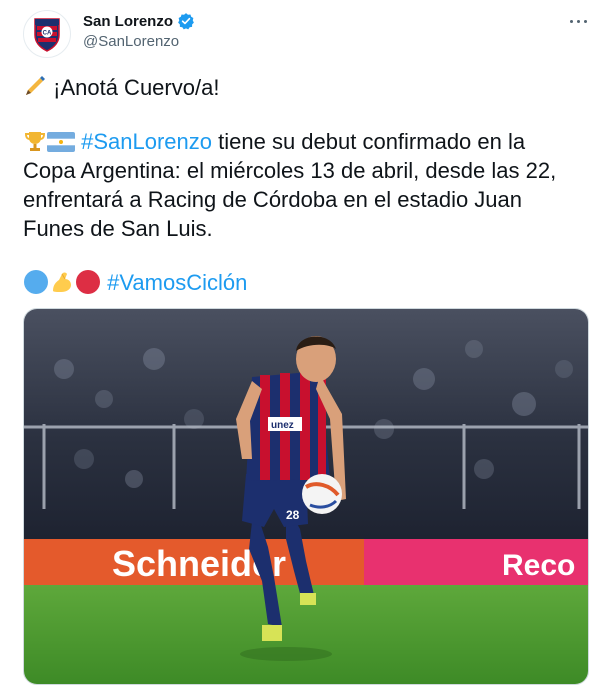 The height and width of the screenshot is (697, 609). What do you see at coordinates (131, 41) in the screenshot?
I see `author-handle: @SanLorenzo` at bounding box center [131, 41].